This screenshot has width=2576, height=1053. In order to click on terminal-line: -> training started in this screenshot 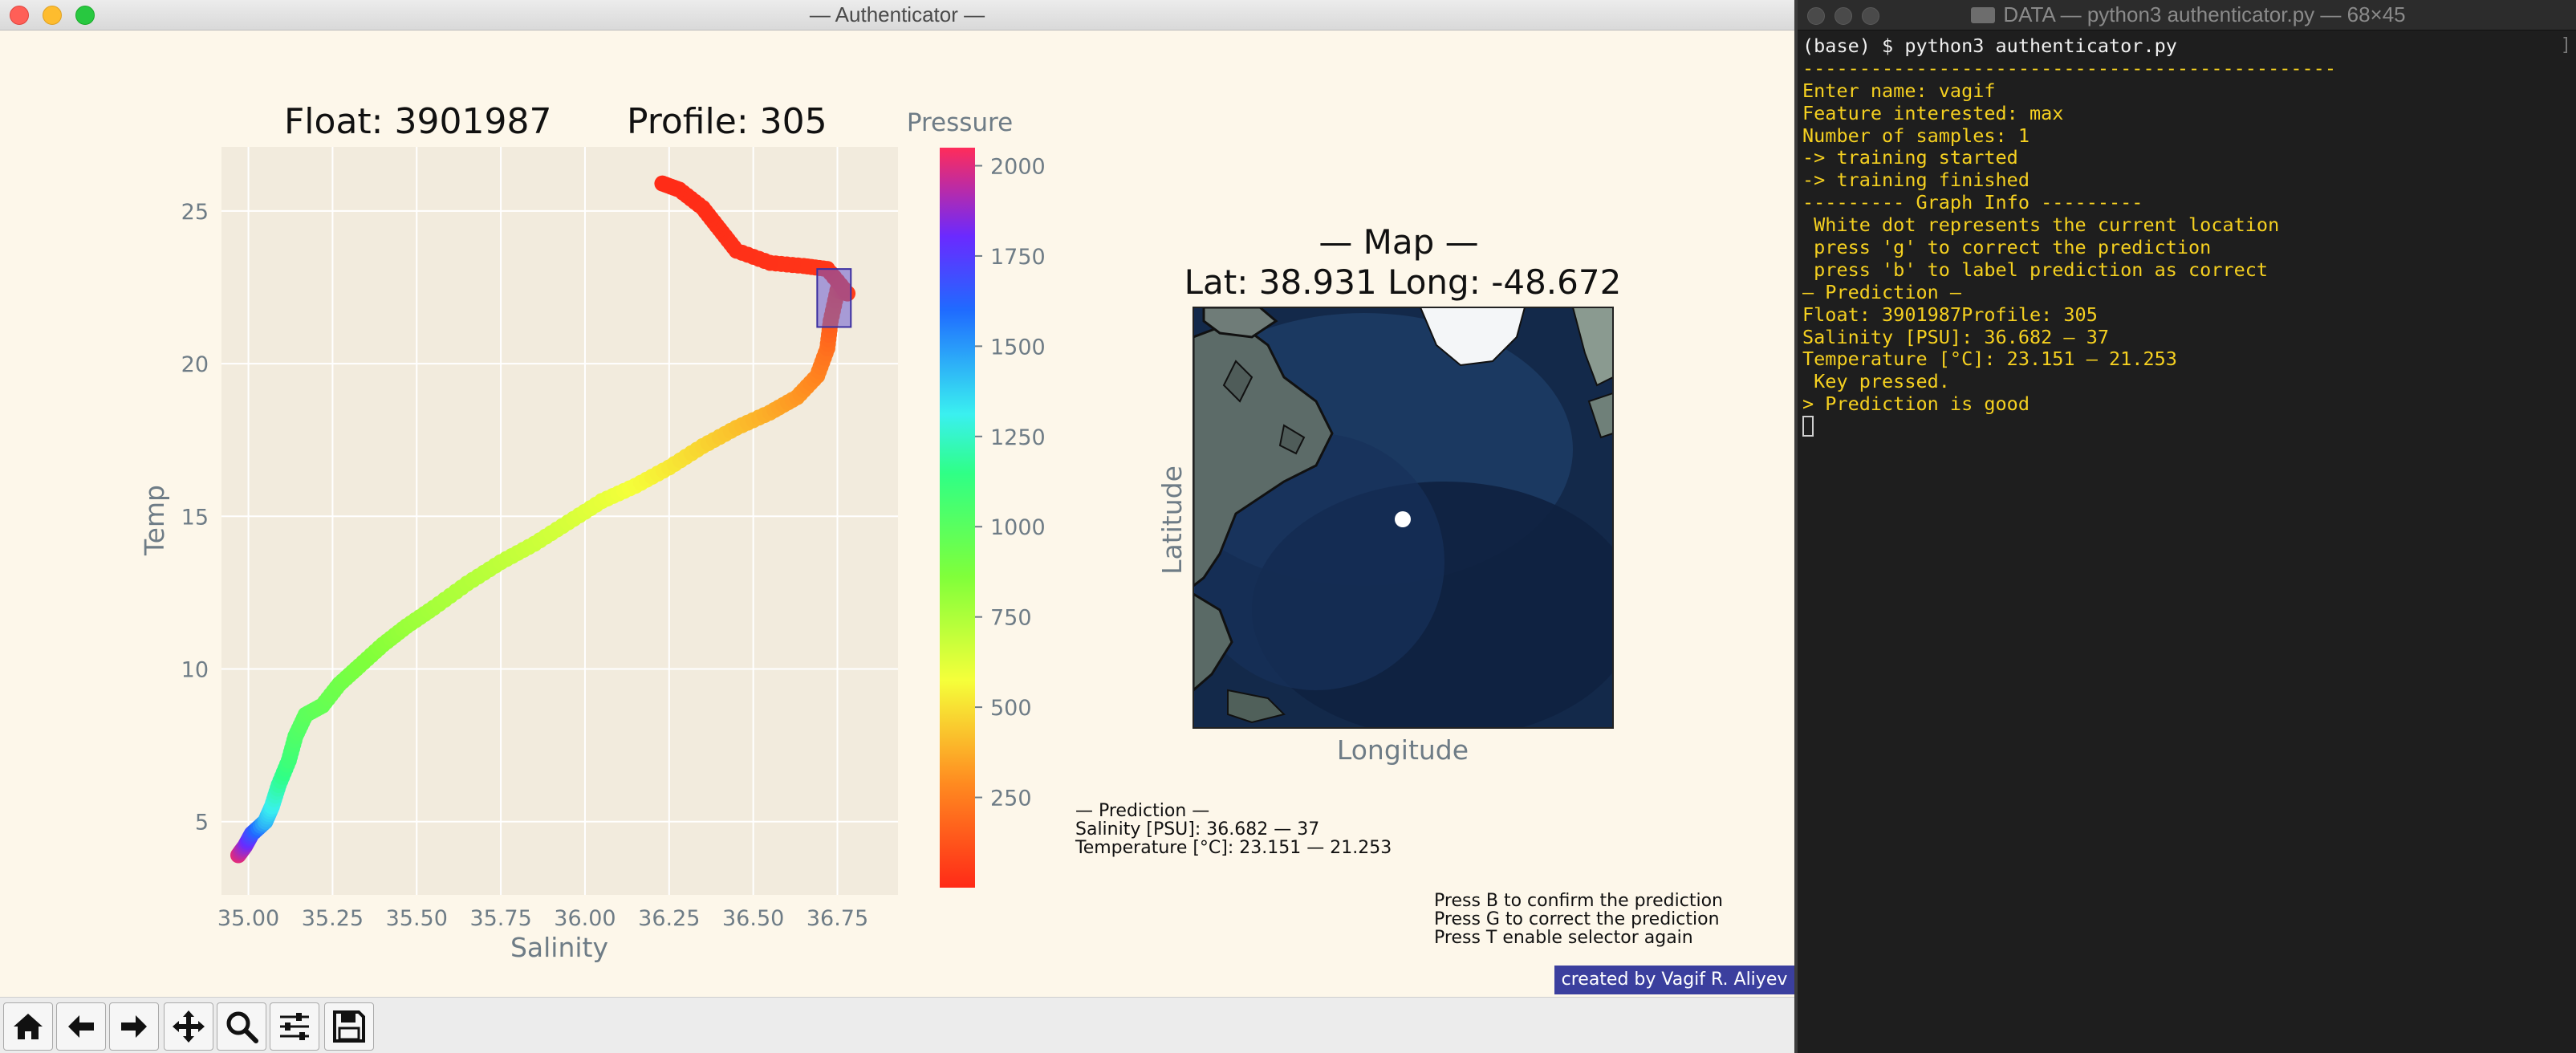, I will do `click(1910, 158)`.